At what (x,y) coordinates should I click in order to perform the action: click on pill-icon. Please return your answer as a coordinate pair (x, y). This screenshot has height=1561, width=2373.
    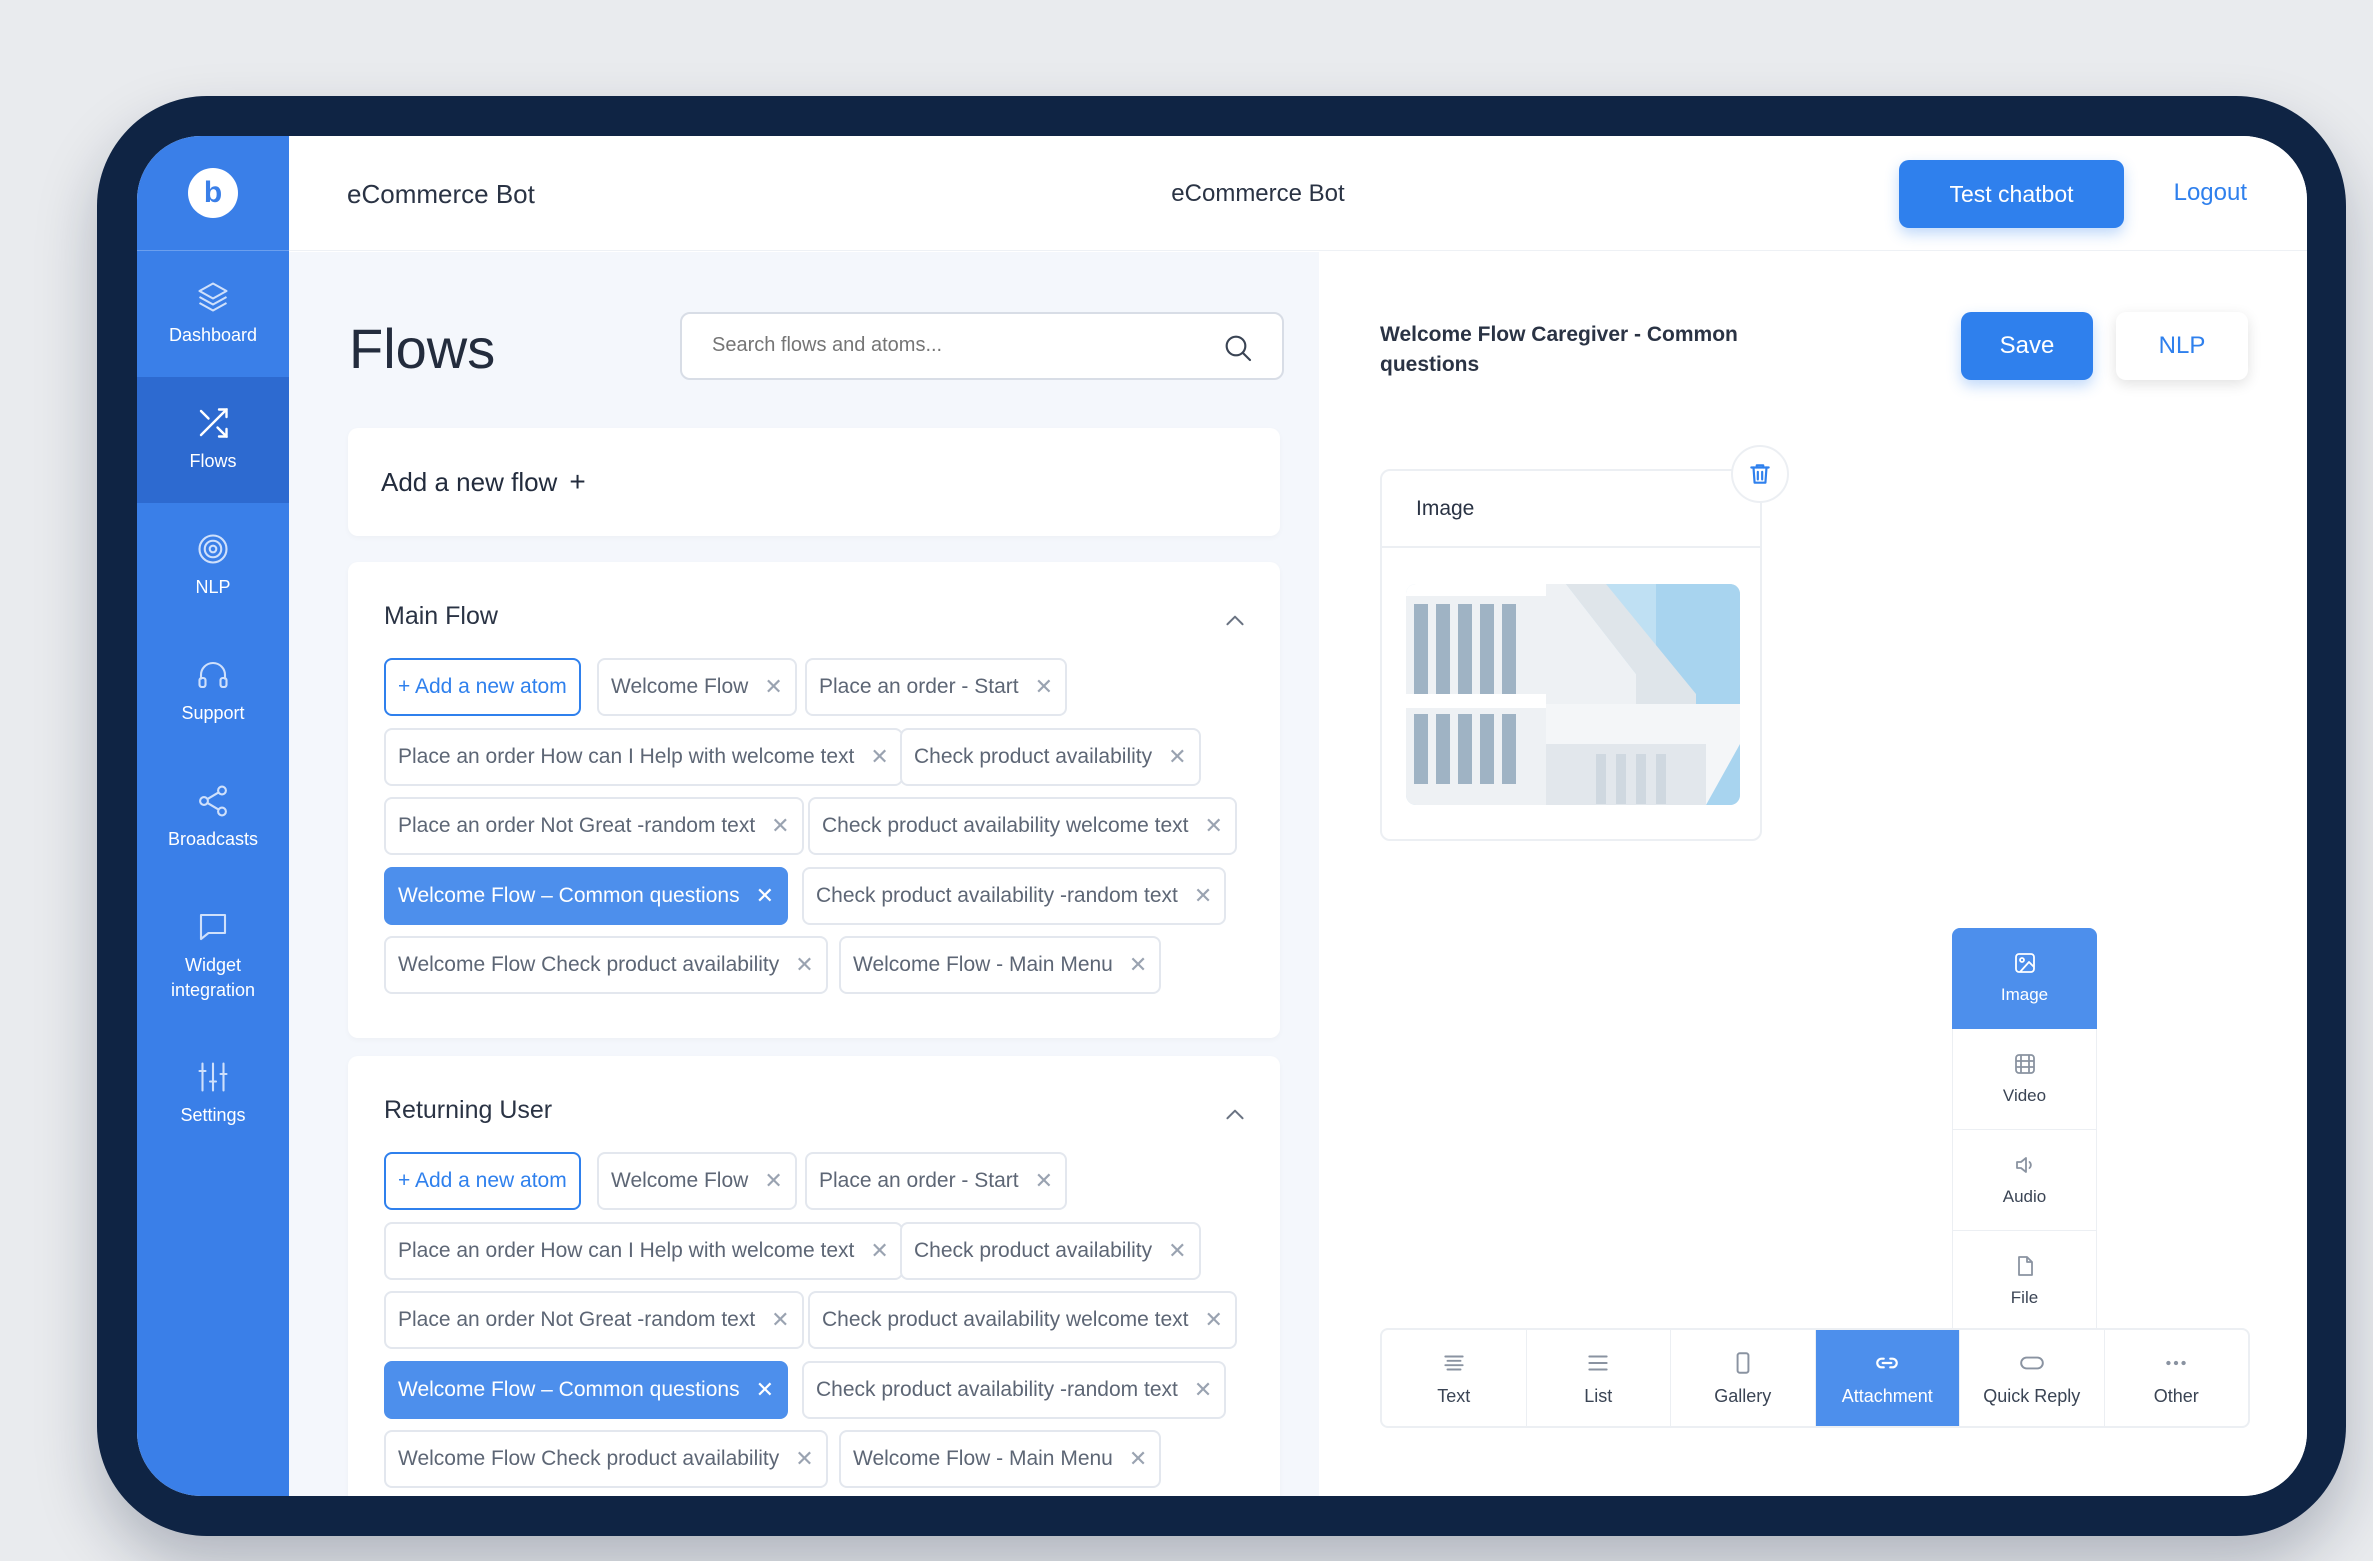
    Looking at the image, I should click on (2031, 1362).